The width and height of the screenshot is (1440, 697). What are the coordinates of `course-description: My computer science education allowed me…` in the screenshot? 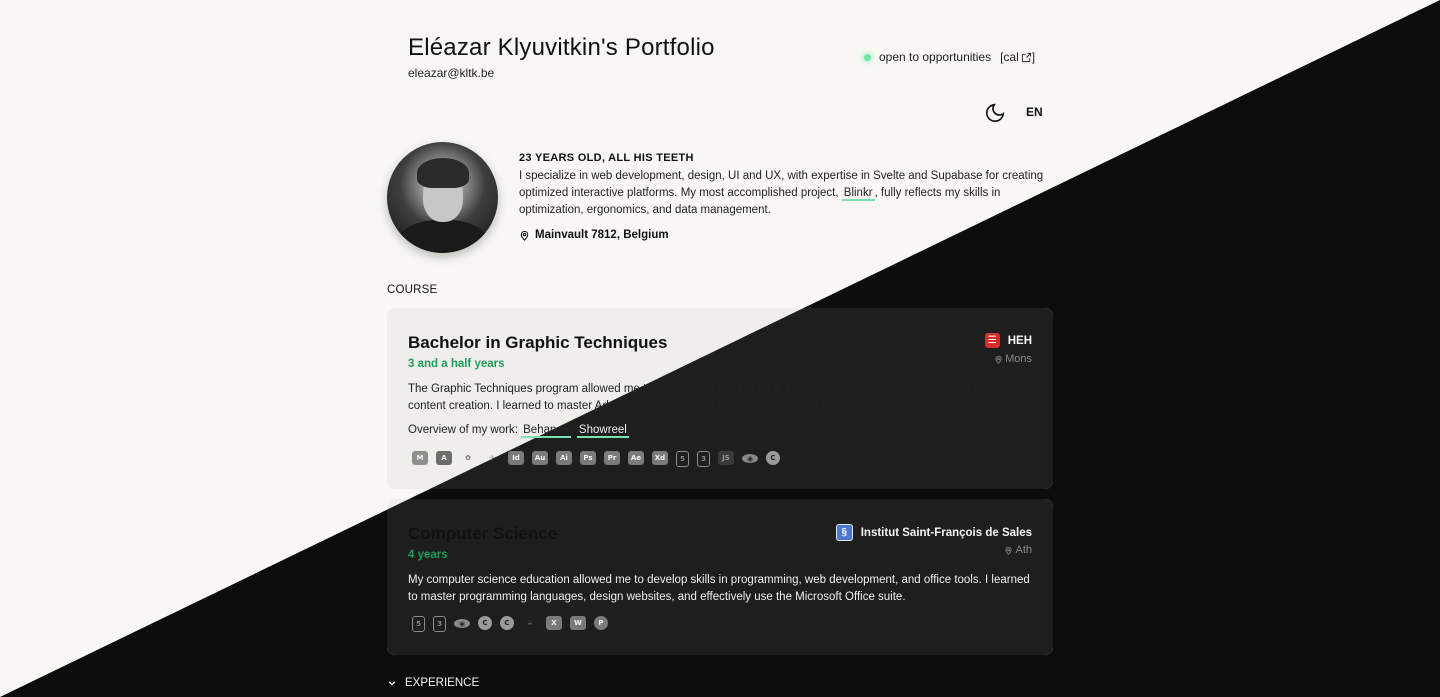 It's located at (719, 588).